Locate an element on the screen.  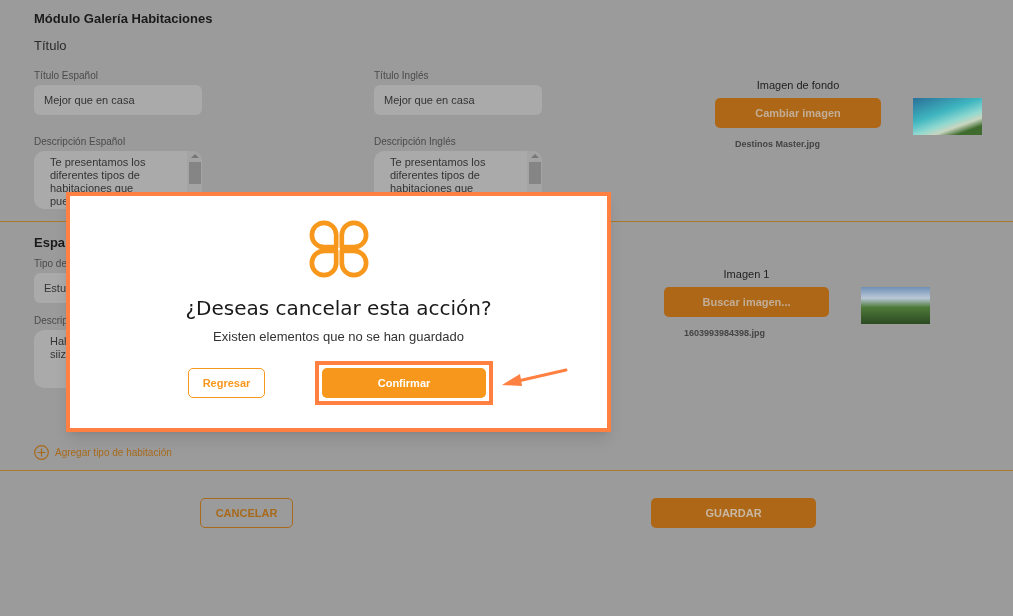
annotation-arrow is located at coordinates (534, 377).